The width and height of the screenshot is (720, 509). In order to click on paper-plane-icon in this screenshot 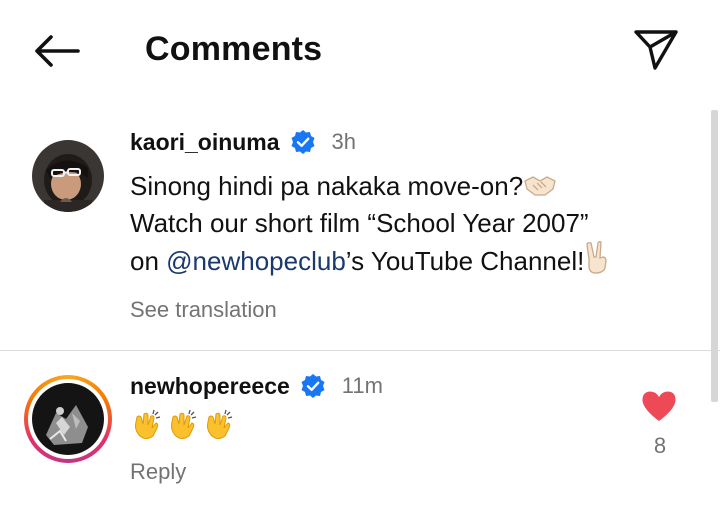, I will do `click(656, 51)`.